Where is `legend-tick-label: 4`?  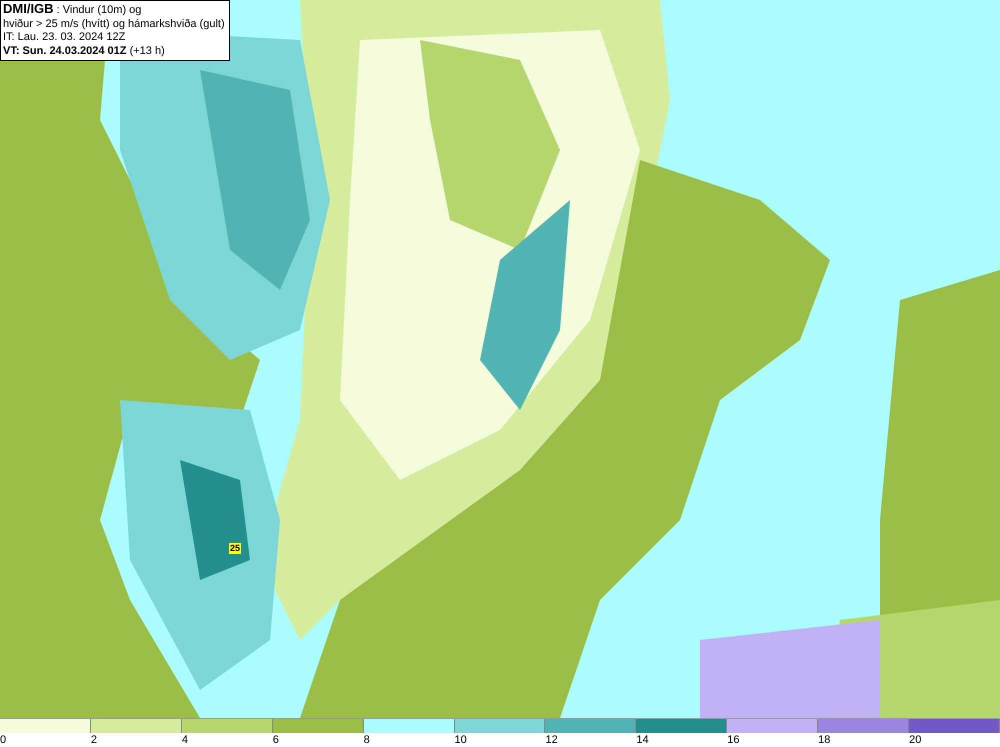
legend-tick-label: 4 is located at coordinates (185, 740).